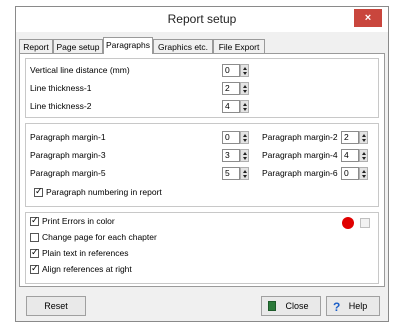 The width and height of the screenshot is (402, 329). I want to click on paragraph-margin-4-label: Paragraph margin-4, so click(300, 155).